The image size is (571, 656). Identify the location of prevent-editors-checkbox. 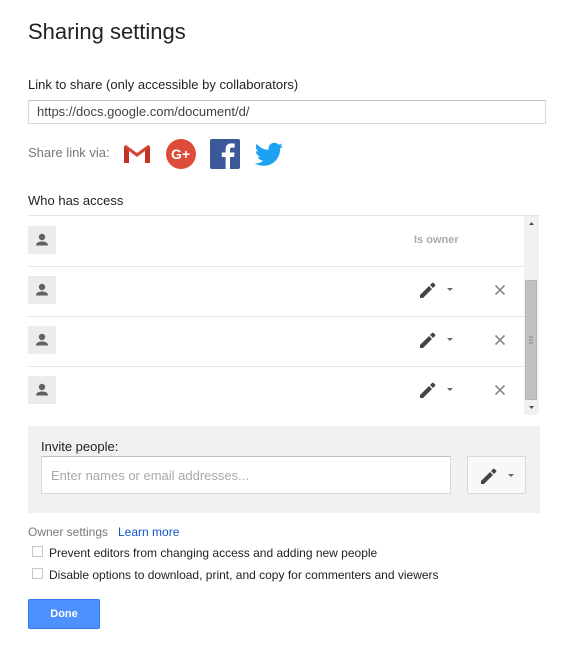
(37, 551).